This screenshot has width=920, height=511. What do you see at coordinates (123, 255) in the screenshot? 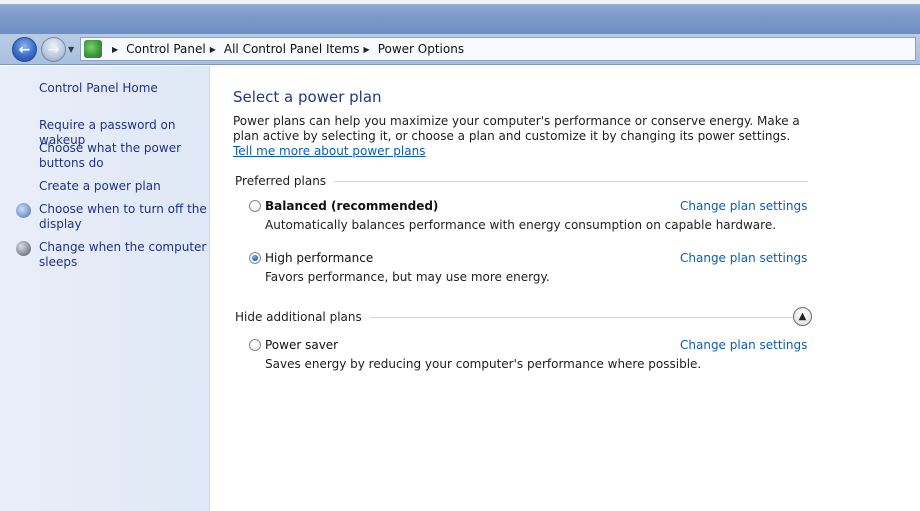
I see `computer-sleeps-link: Change when the computer sleeps` at bounding box center [123, 255].